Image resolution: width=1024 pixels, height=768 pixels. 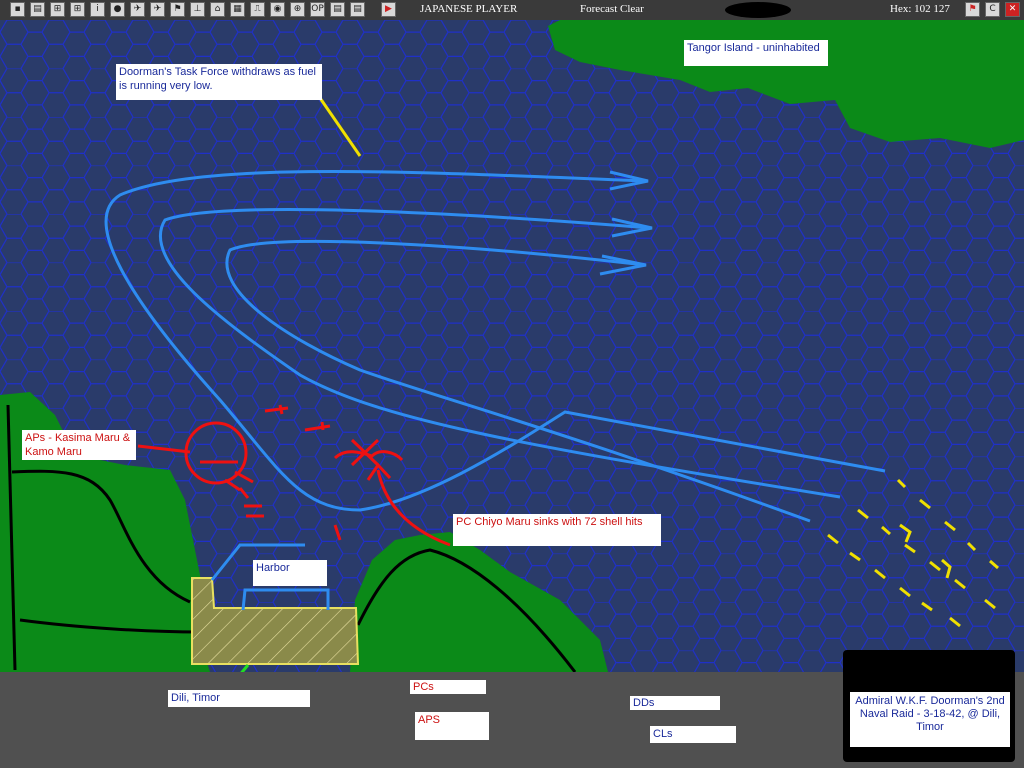 What do you see at coordinates (277, 9) in the screenshot?
I see `toolbar-button-13: ◉` at bounding box center [277, 9].